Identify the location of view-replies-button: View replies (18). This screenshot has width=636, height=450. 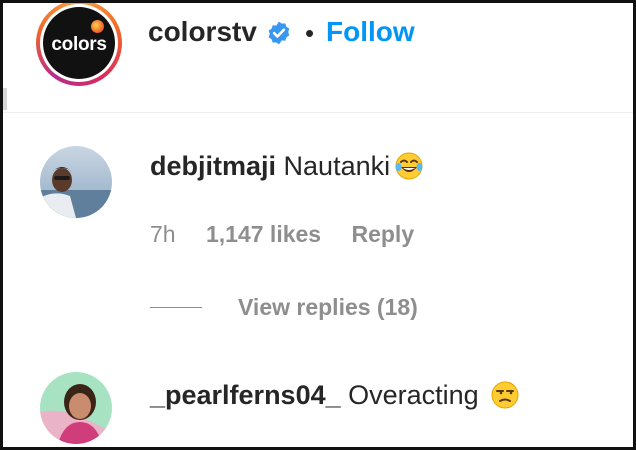
(328, 307).